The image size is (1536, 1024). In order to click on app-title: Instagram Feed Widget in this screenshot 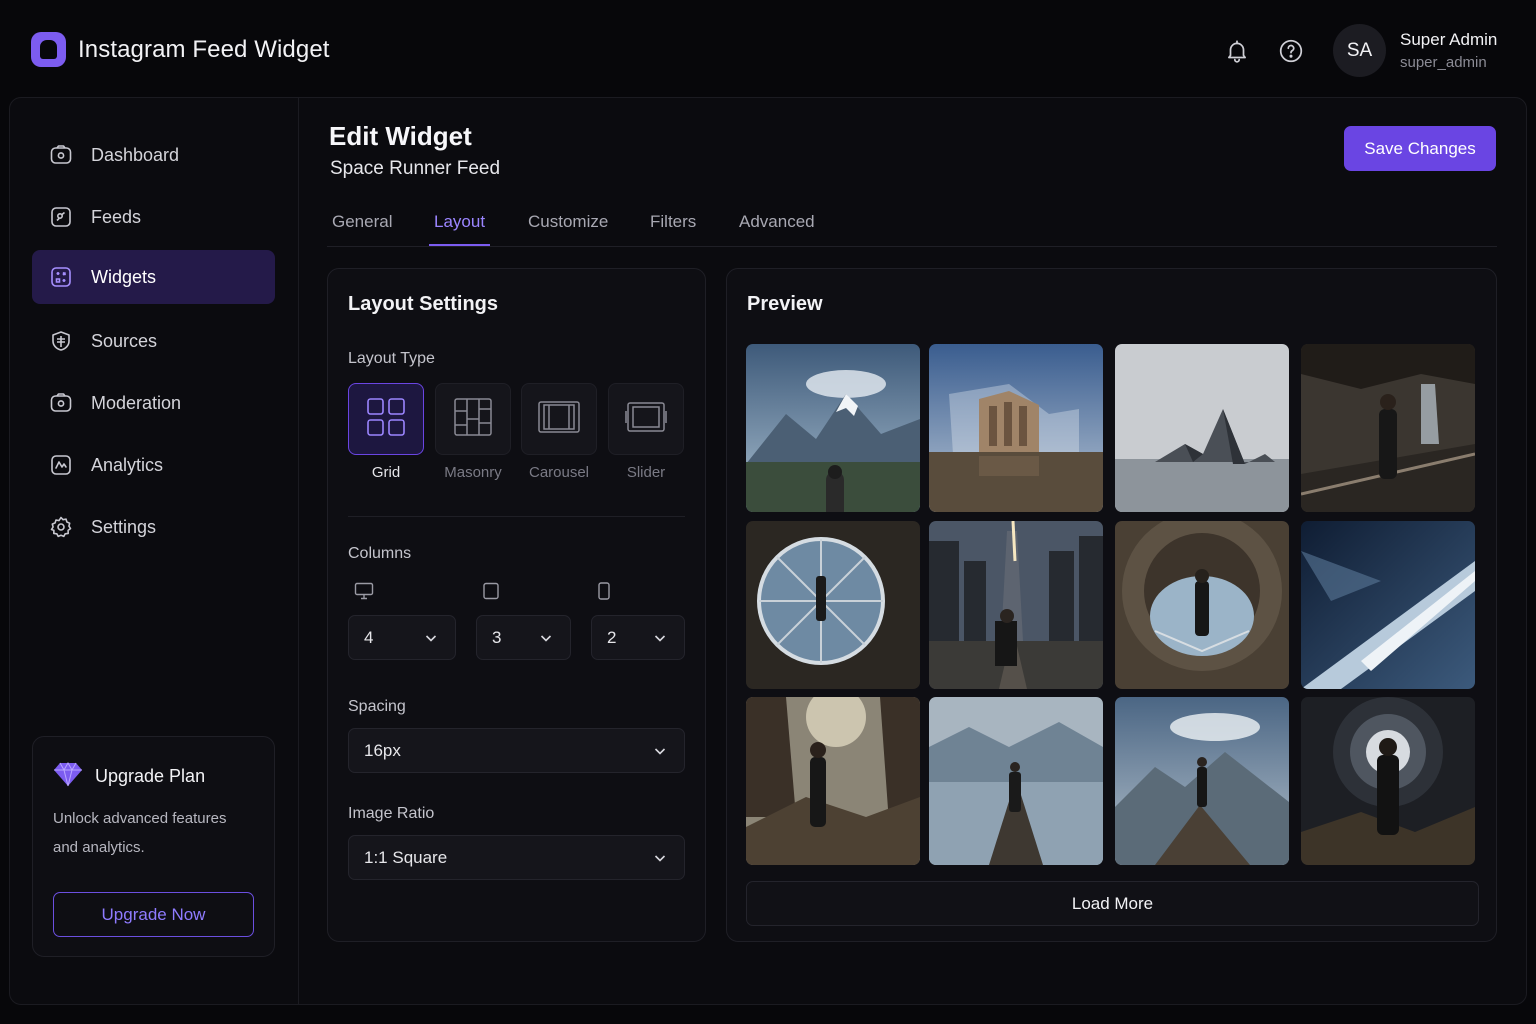, I will do `click(204, 49)`.